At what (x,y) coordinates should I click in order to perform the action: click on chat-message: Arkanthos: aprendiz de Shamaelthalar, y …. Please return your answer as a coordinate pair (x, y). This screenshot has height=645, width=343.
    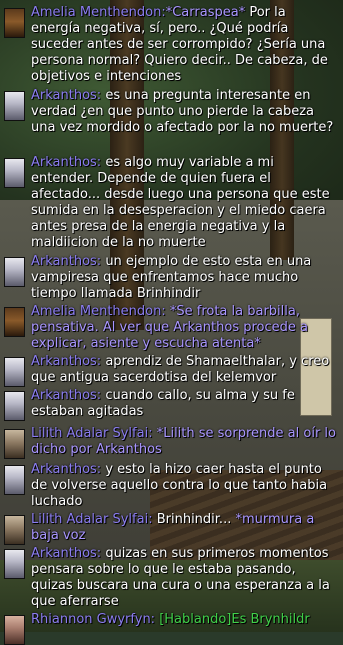
    Looking at the image, I should click on (171, 370).